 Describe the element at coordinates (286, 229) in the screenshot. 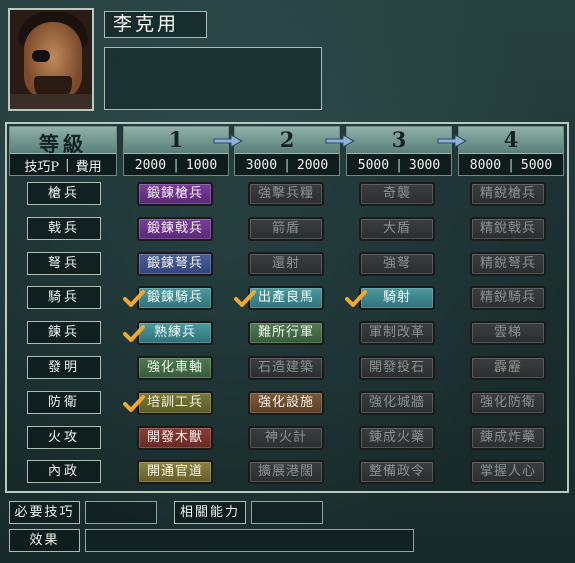

I see `skill-button: 箭盾` at that location.